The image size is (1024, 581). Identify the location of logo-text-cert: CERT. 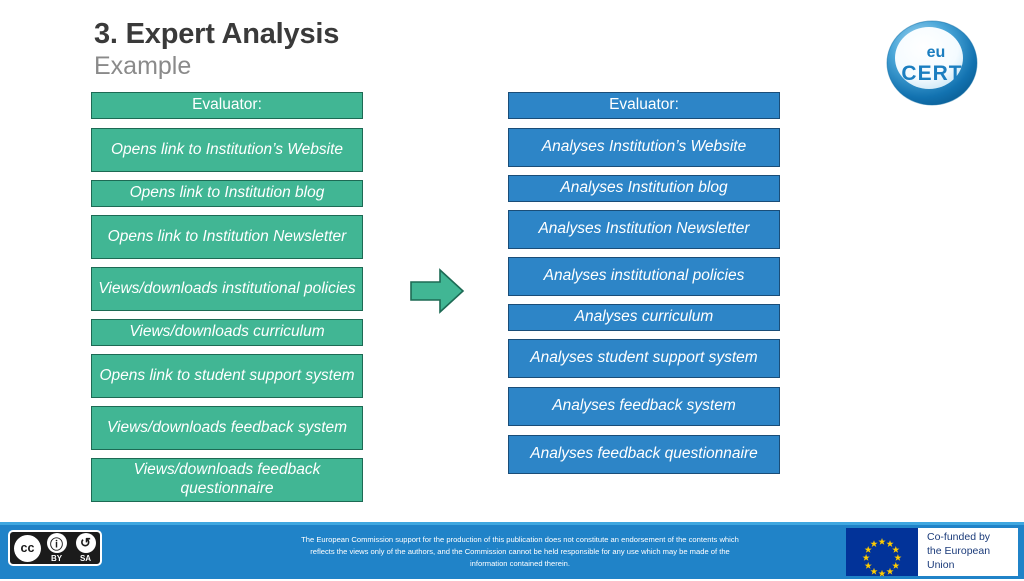
(931, 73).